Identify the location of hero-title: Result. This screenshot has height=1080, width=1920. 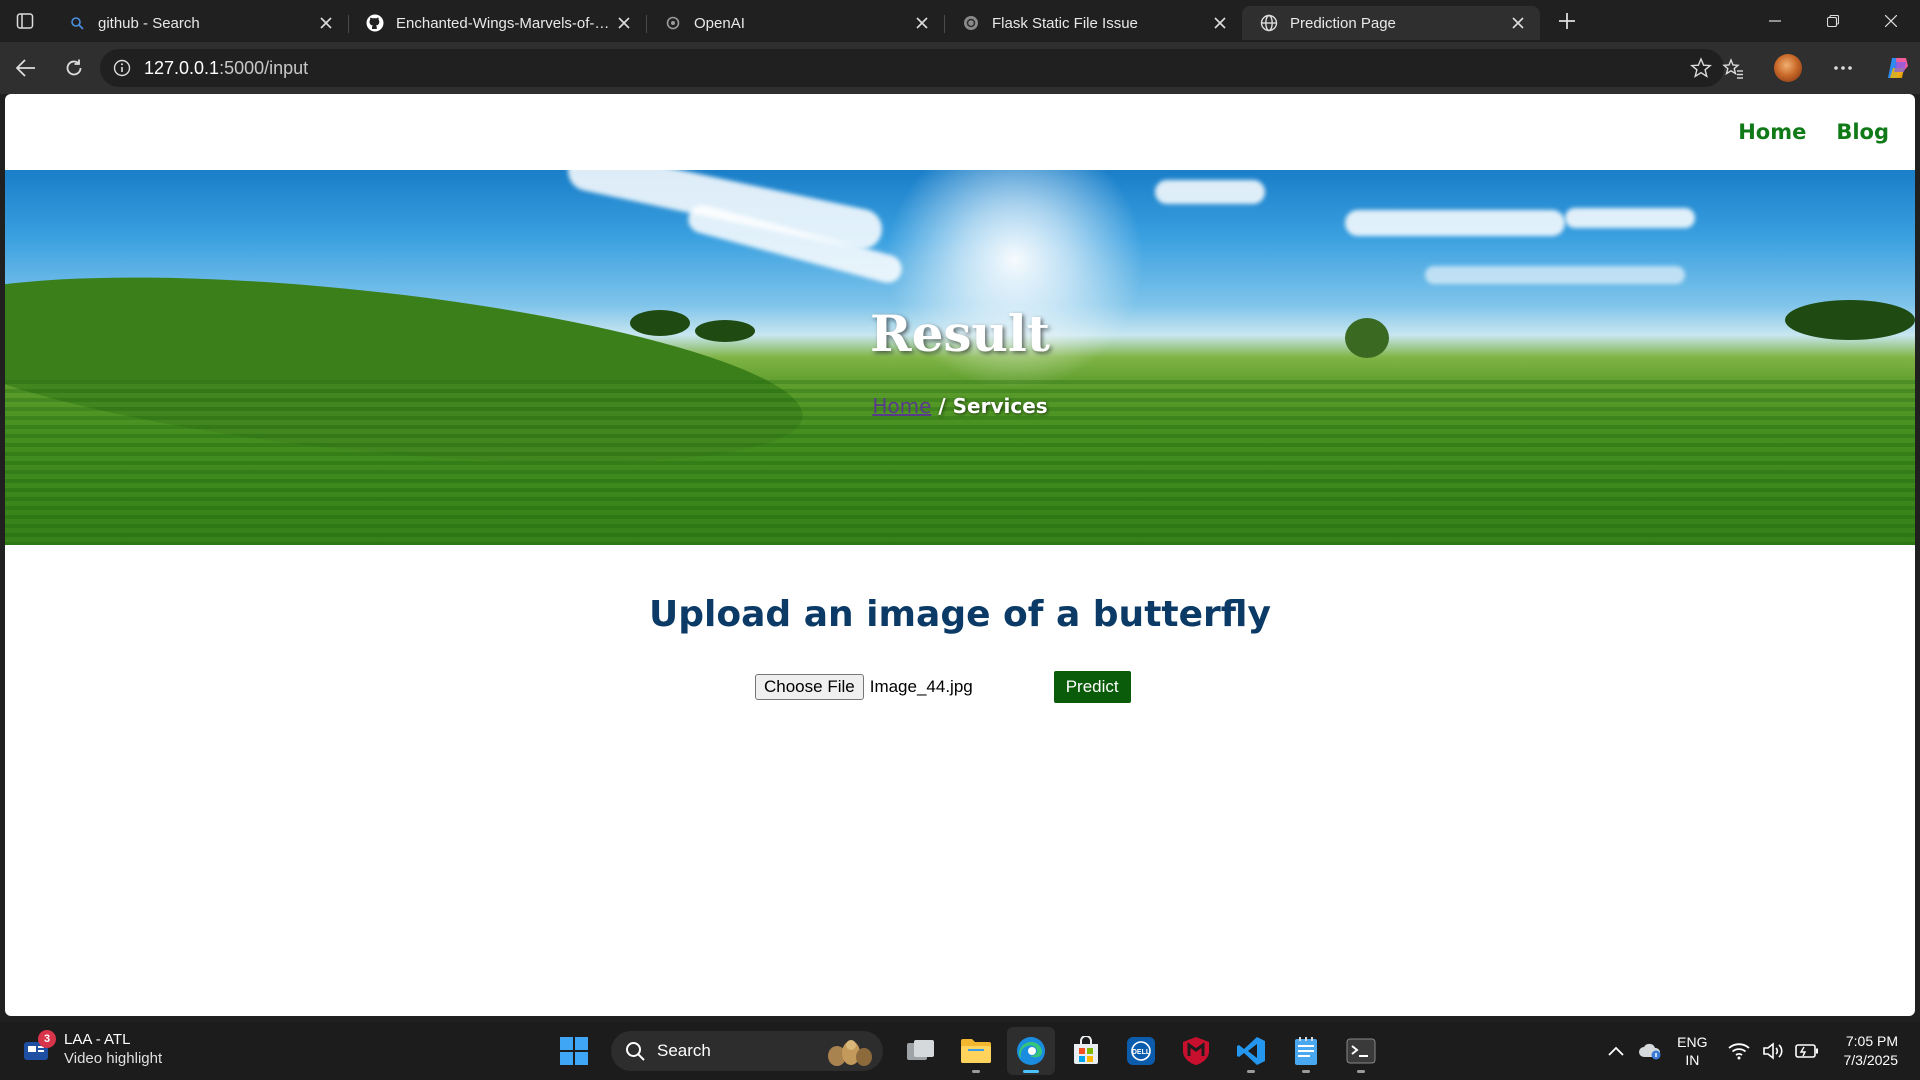
(960, 333).